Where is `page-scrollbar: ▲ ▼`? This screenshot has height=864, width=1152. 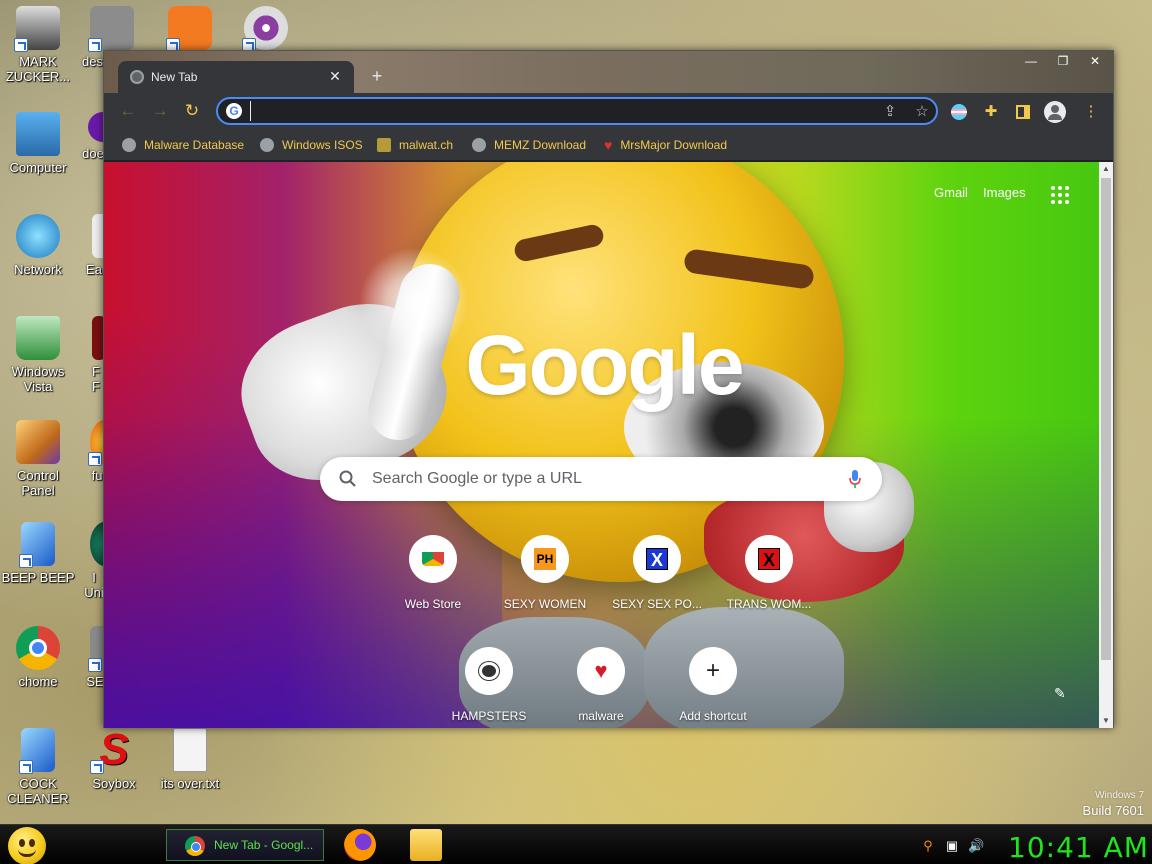
page-scrollbar: ▲ ▼ is located at coordinates (1106, 445).